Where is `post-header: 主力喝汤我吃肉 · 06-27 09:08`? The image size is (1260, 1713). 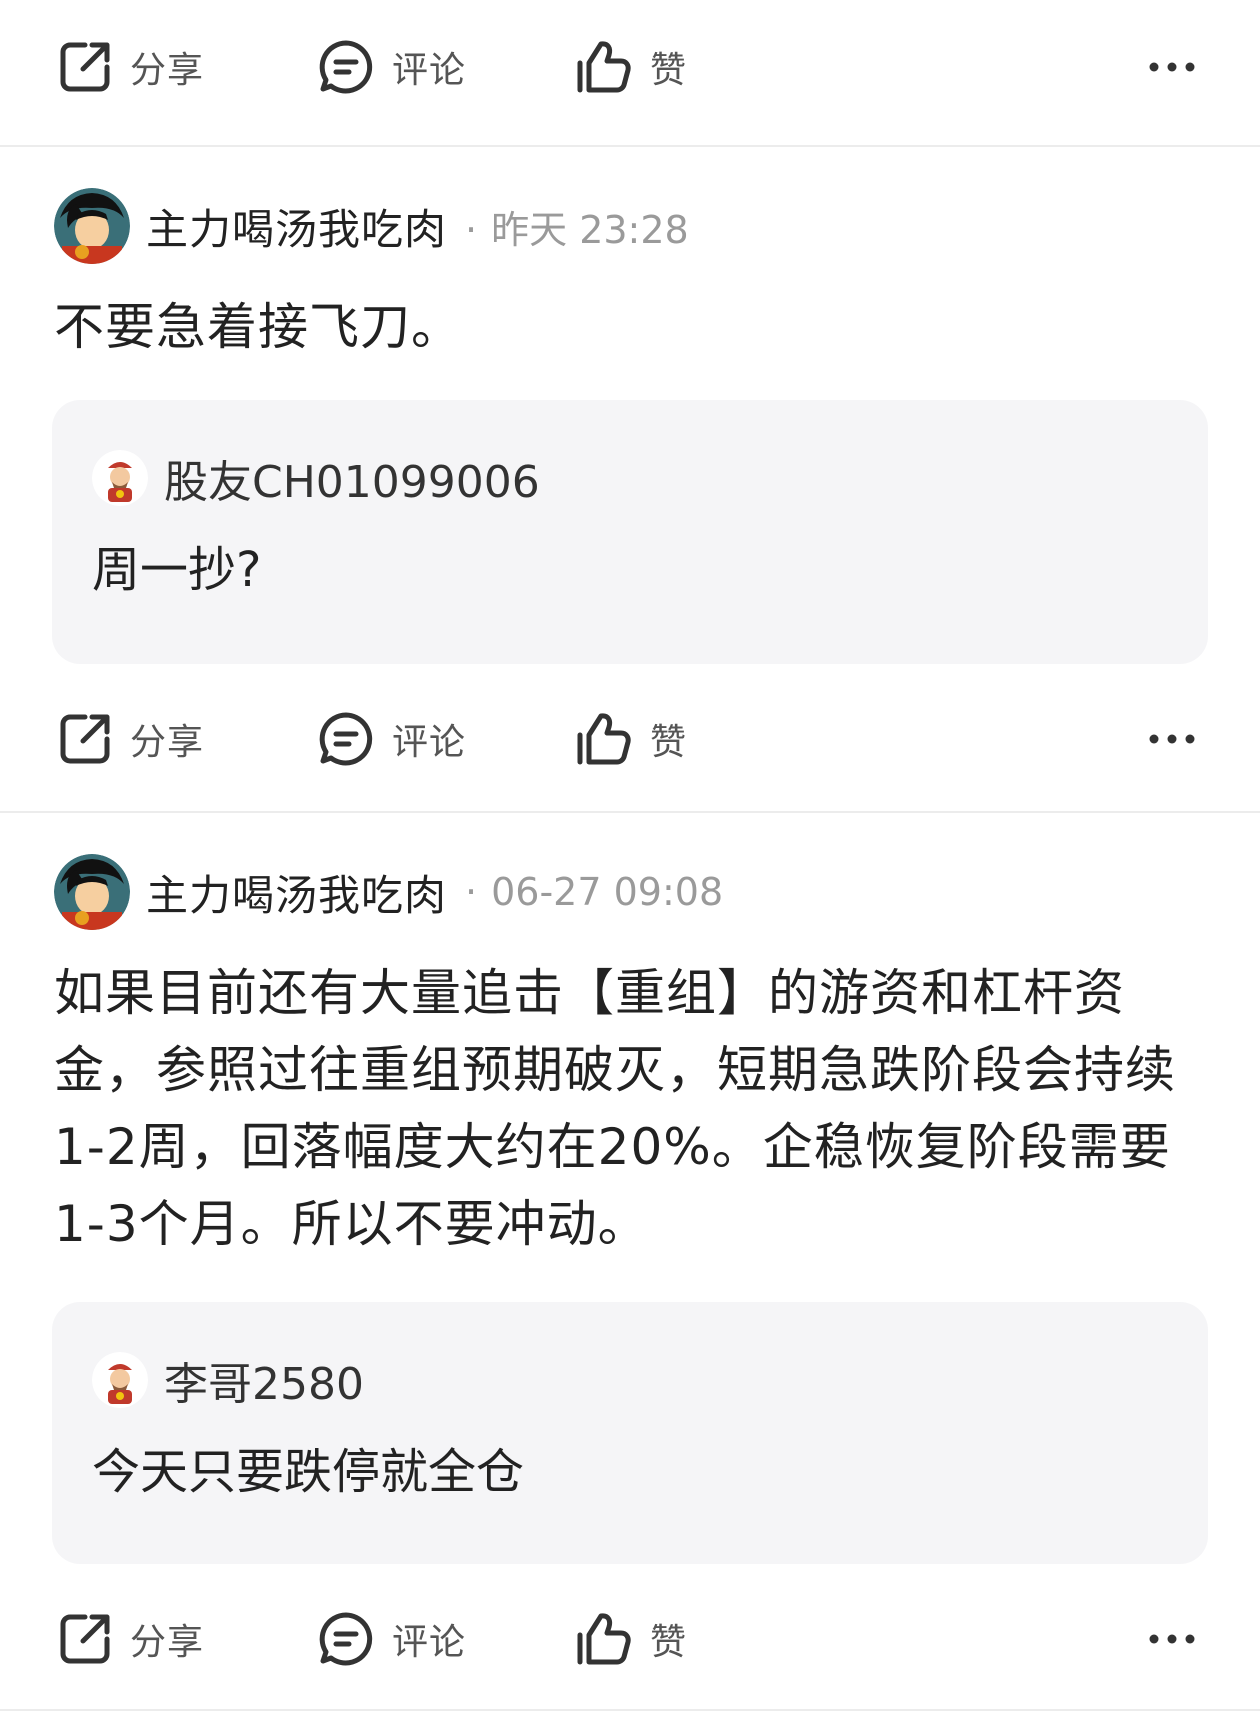 post-header: 主力喝汤我吃肉 · 06-27 09:08 is located at coordinates (388, 892).